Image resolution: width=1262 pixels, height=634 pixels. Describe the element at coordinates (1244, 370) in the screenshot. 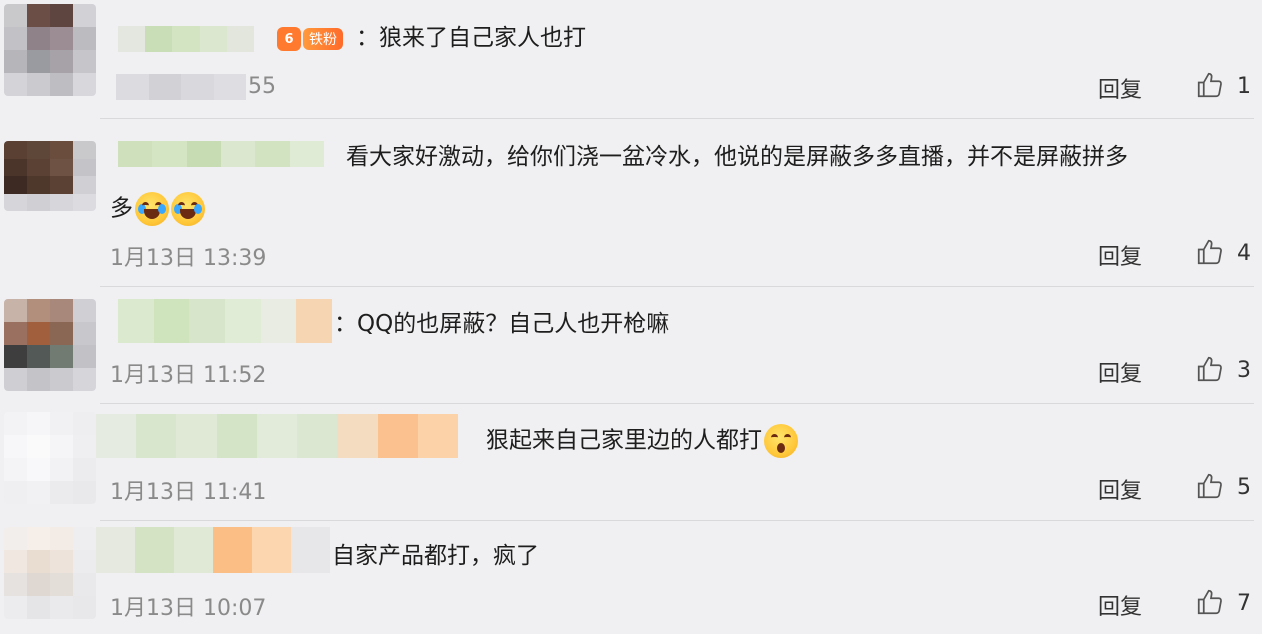

I see `like-count: 3` at that location.